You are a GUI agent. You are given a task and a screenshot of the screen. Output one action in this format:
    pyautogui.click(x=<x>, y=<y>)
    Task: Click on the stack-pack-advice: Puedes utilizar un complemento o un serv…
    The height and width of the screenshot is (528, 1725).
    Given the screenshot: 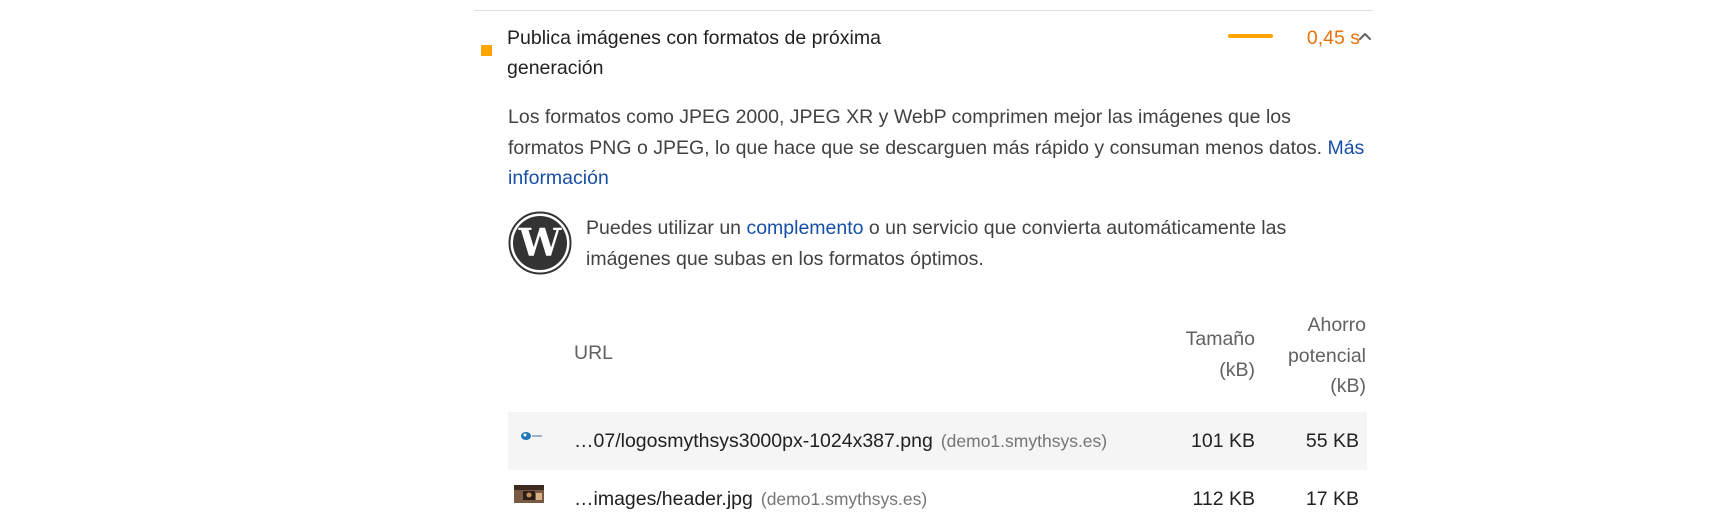 What is the action you would take?
    pyautogui.click(x=981, y=243)
    